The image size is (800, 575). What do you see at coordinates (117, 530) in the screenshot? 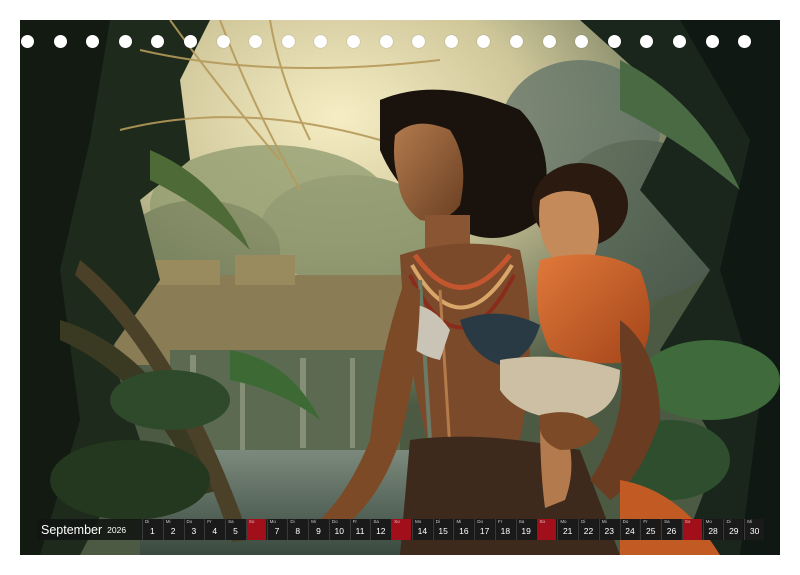
I see `month-year: 2026` at bounding box center [117, 530].